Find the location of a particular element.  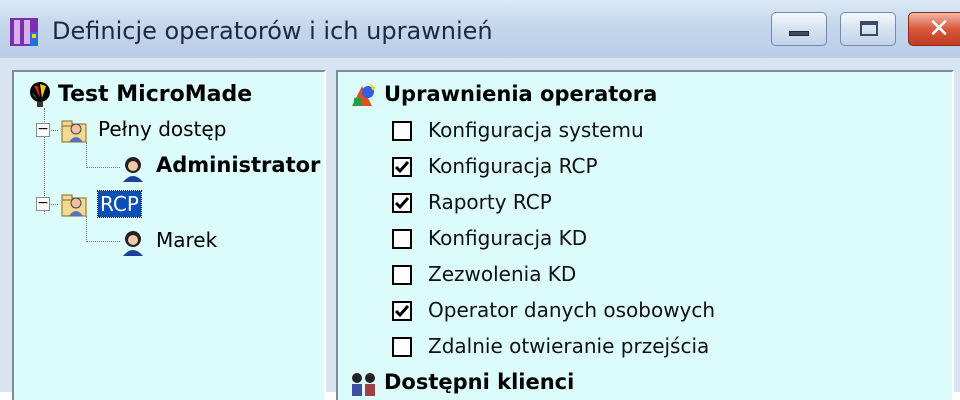

tree-root-label: Test MicroMade is located at coordinates (155, 94).